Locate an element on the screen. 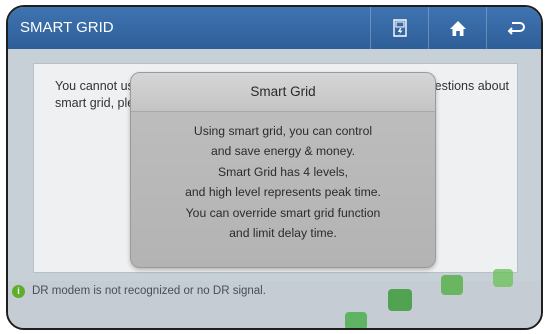 This screenshot has width=551, height=334. home-icon is located at coordinates (458, 28).